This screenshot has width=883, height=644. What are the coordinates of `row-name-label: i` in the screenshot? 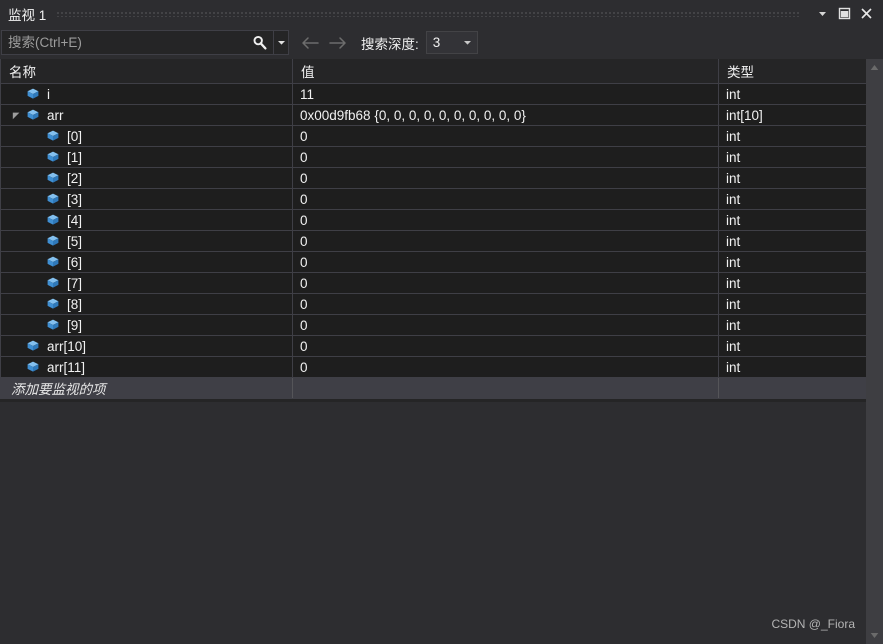 It's located at (48, 94).